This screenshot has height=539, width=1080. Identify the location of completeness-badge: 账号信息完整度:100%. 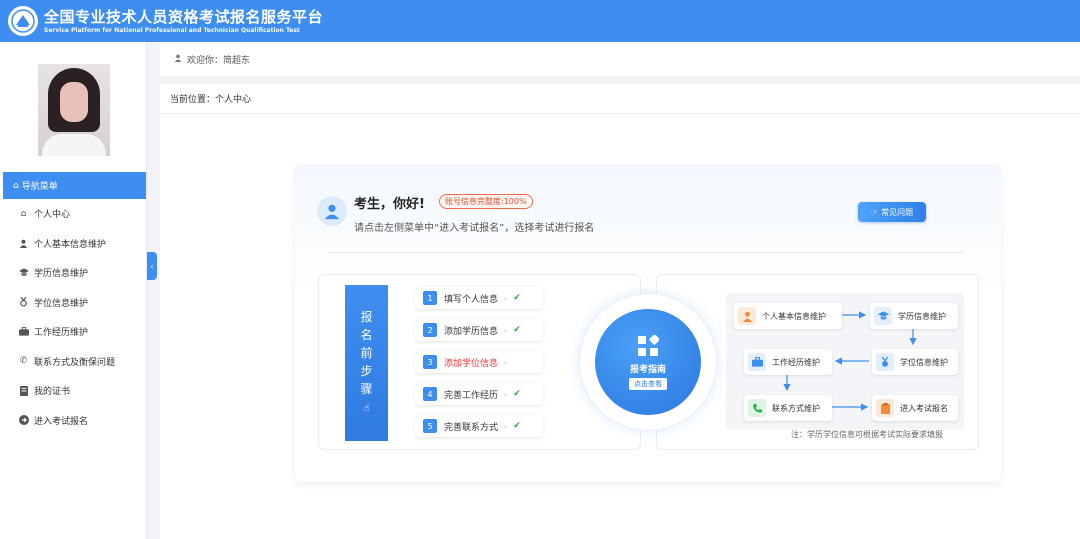
(486, 201).